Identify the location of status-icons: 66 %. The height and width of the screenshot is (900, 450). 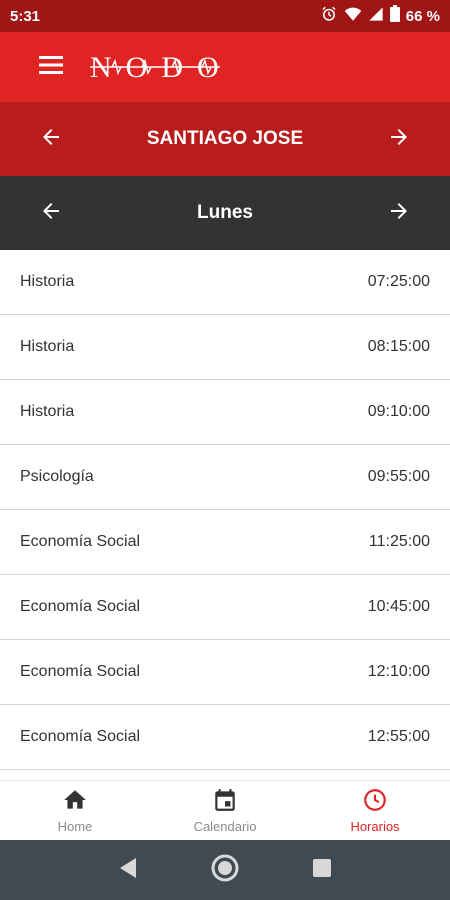
(380, 16).